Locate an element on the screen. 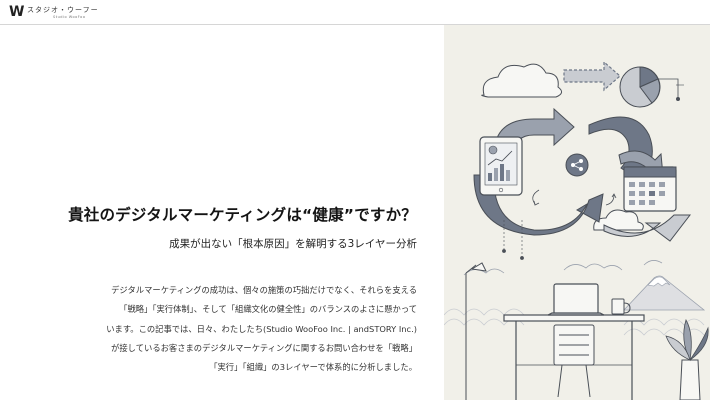 The height and width of the screenshot is (400, 710). cycle-arrow is located at coordinates (574, 197).